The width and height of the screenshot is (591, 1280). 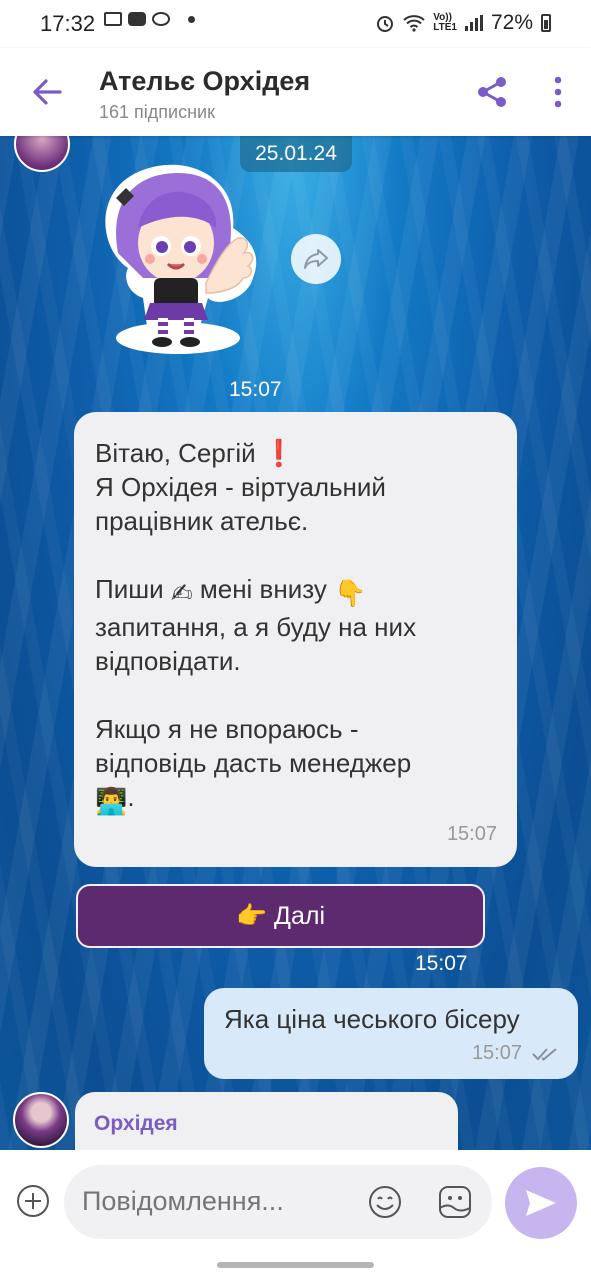 I want to click on message-line: Якщо я не впораюсь -, so click(x=227, y=729).